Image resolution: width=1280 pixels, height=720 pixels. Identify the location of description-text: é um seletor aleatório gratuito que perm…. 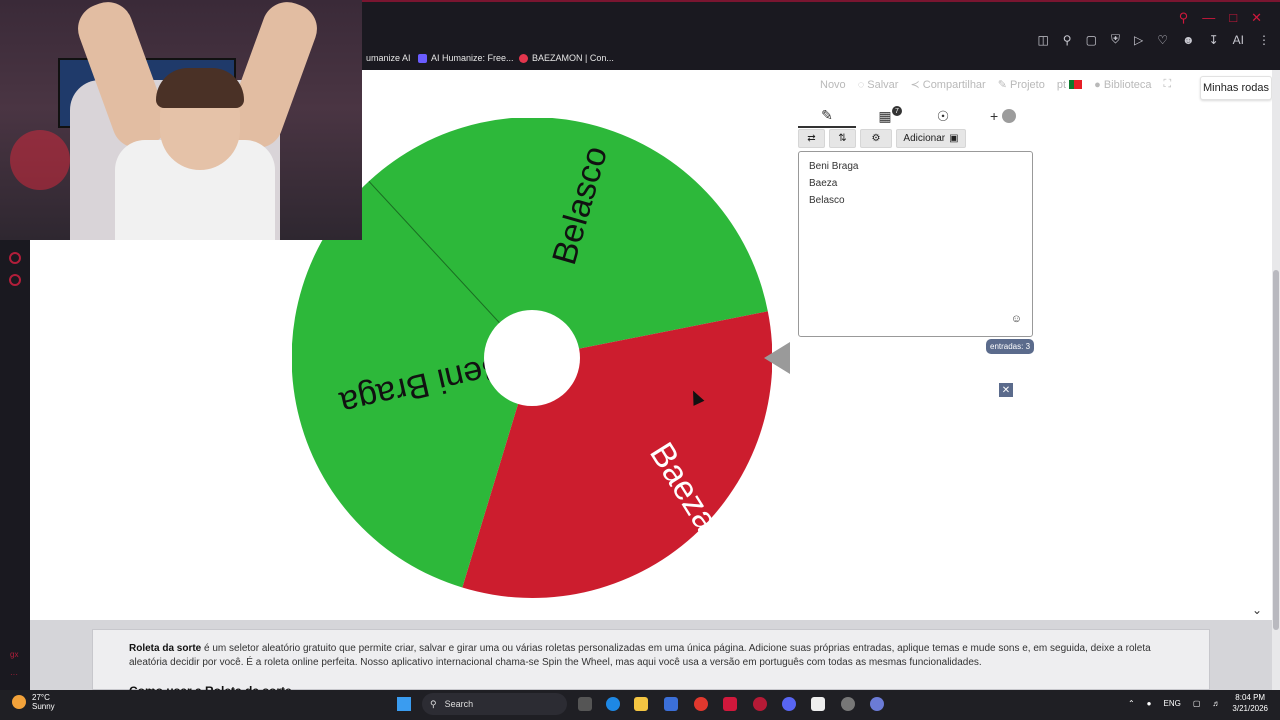
(640, 655).